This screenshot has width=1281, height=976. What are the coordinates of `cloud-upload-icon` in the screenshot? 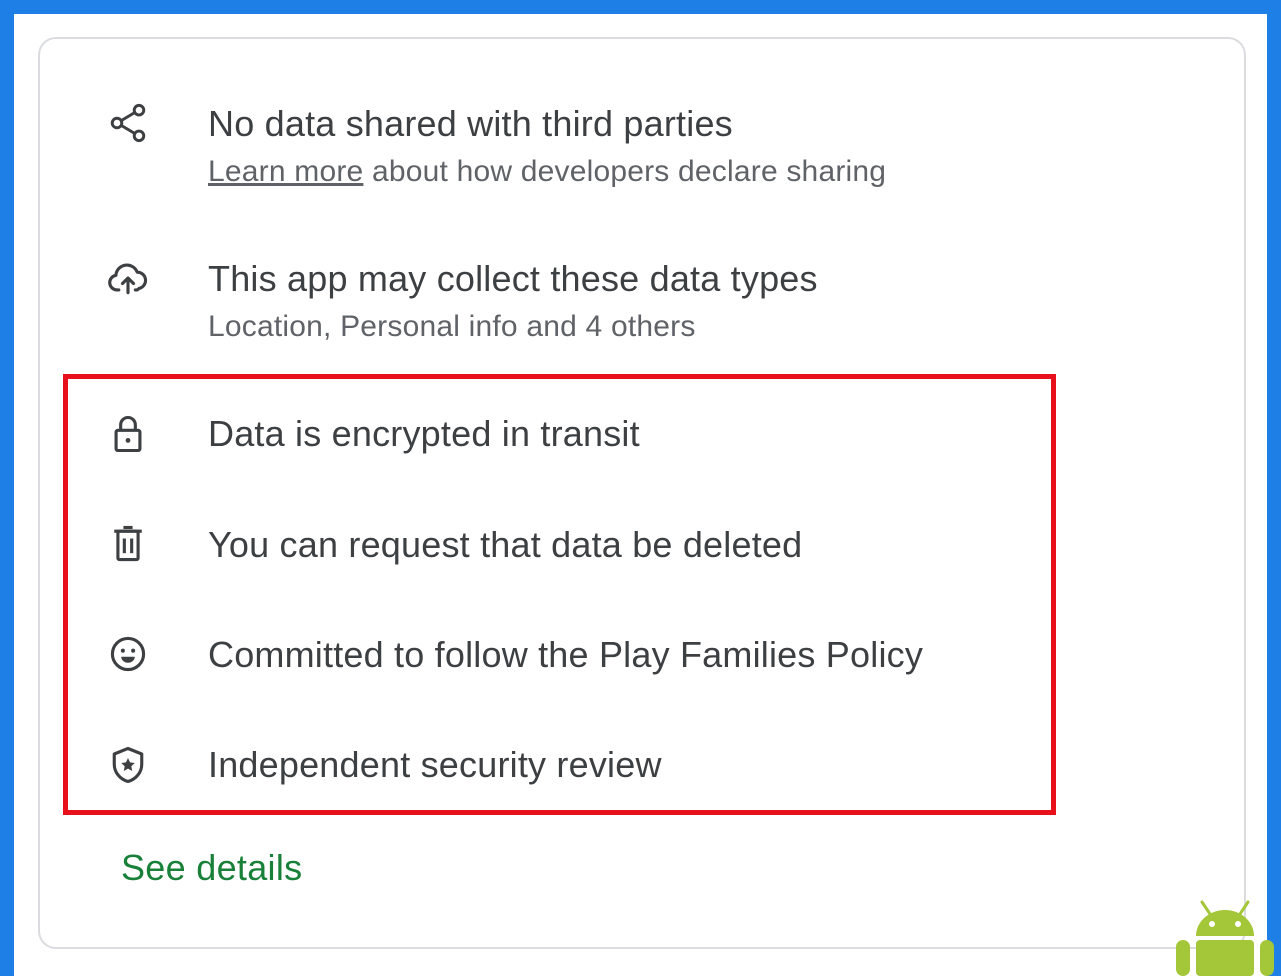 It's located at (128, 278).